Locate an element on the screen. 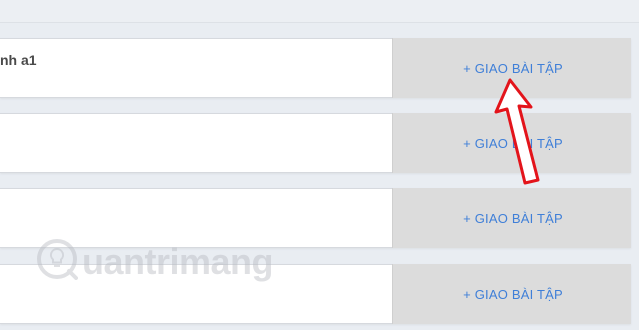  lightbulb-icon is located at coordinates (57, 261).